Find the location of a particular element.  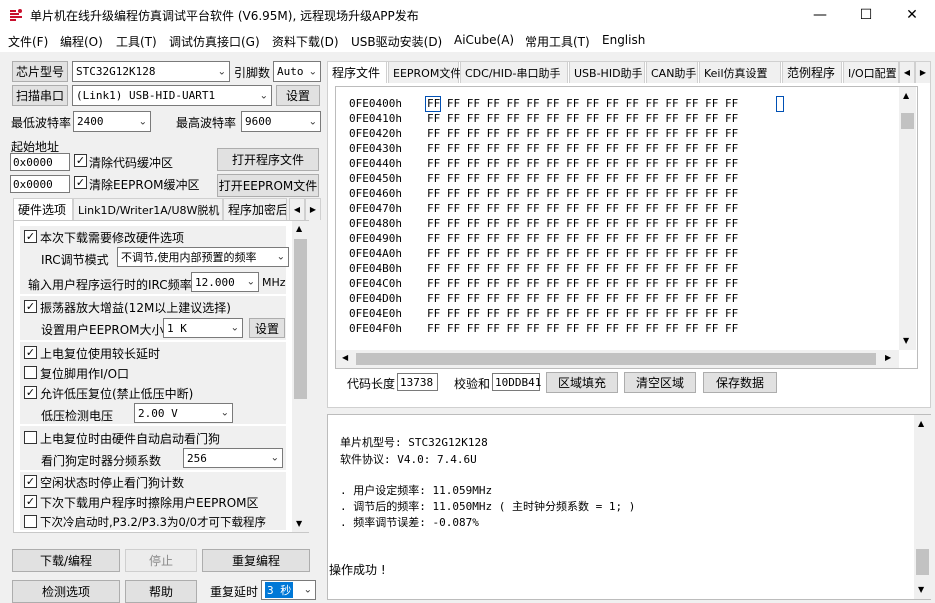

tab-example-programs: 范例程序 is located at coordinates (812, 72).